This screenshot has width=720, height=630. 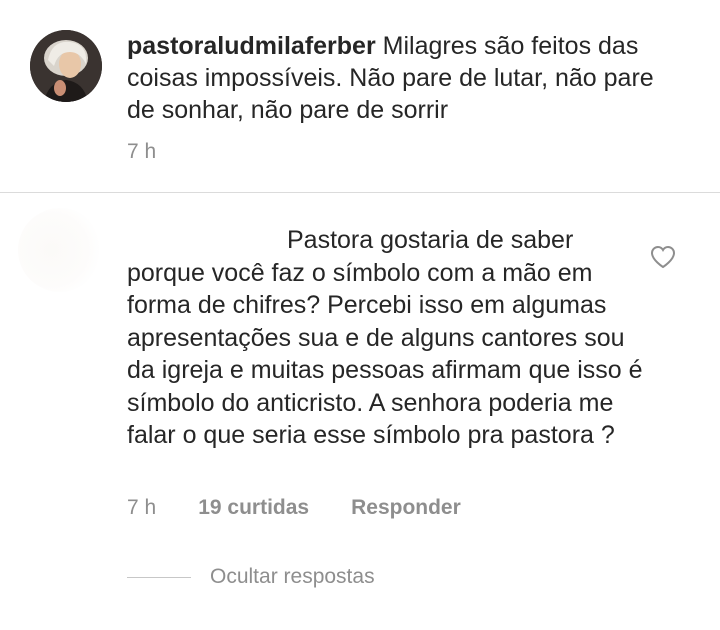 I want to click on hide-replies-line, so click(x=159, y=577).